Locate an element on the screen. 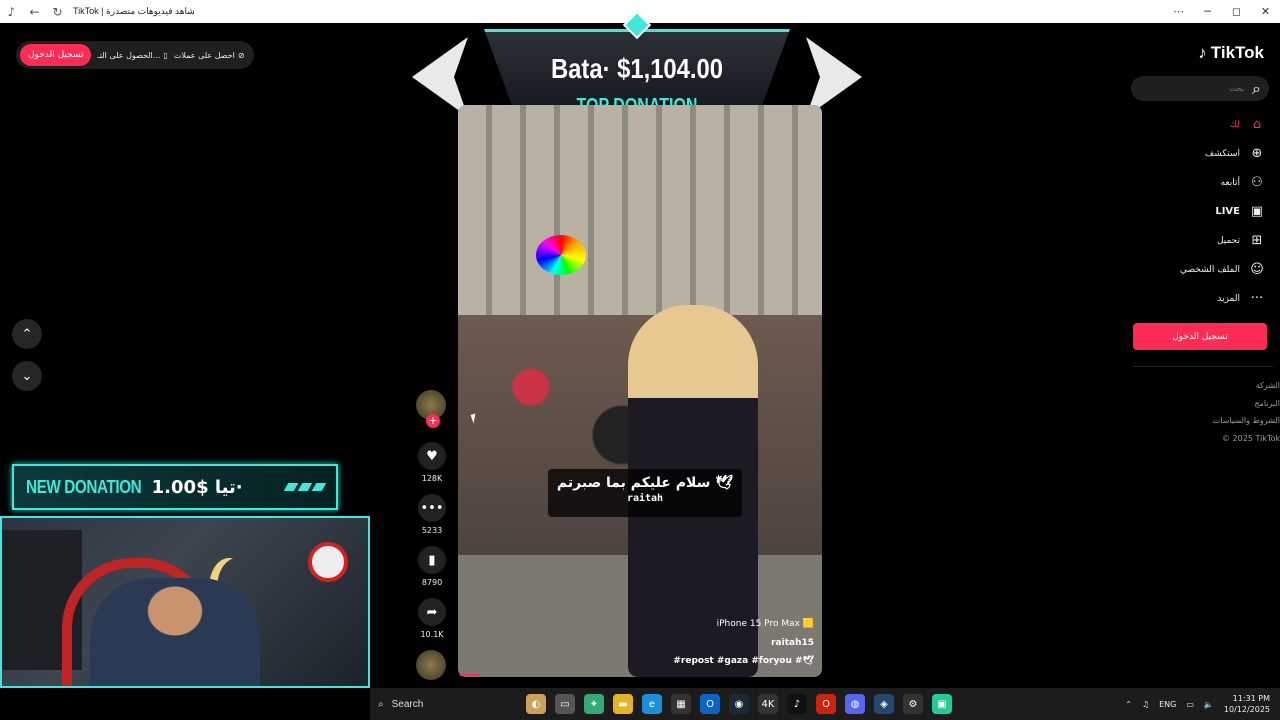 The image size is (1280, 720). close-button: ✕ is located at coordinates (1265, 11).